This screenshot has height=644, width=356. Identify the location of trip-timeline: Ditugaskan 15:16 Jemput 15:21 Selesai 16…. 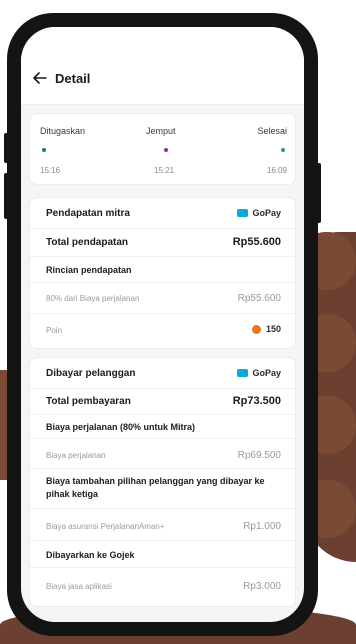
(162, 149).